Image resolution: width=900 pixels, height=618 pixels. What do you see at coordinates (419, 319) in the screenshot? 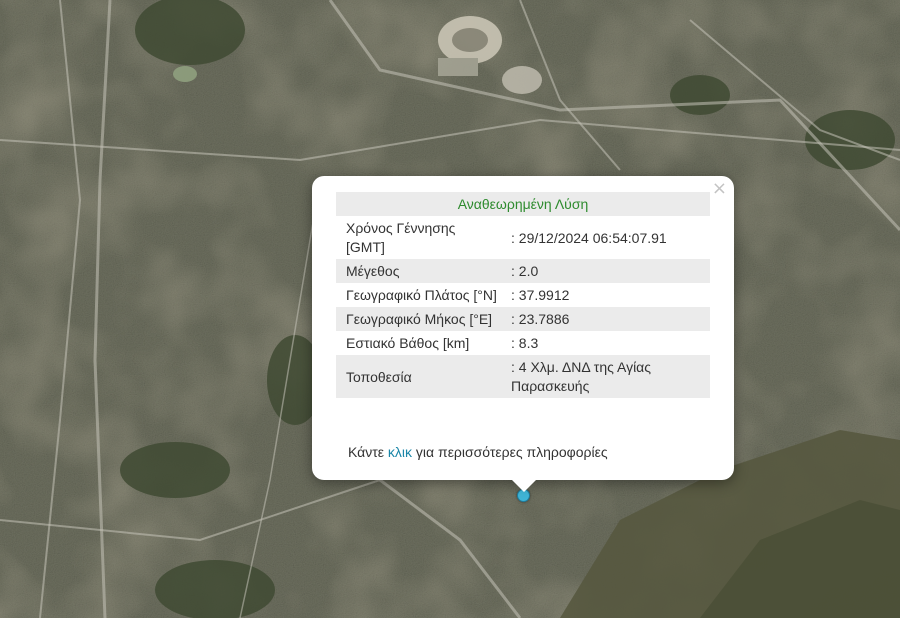
I see `row-label: Γεωγραφικό Μήκος [°E]` at bounding box center [419, 319].